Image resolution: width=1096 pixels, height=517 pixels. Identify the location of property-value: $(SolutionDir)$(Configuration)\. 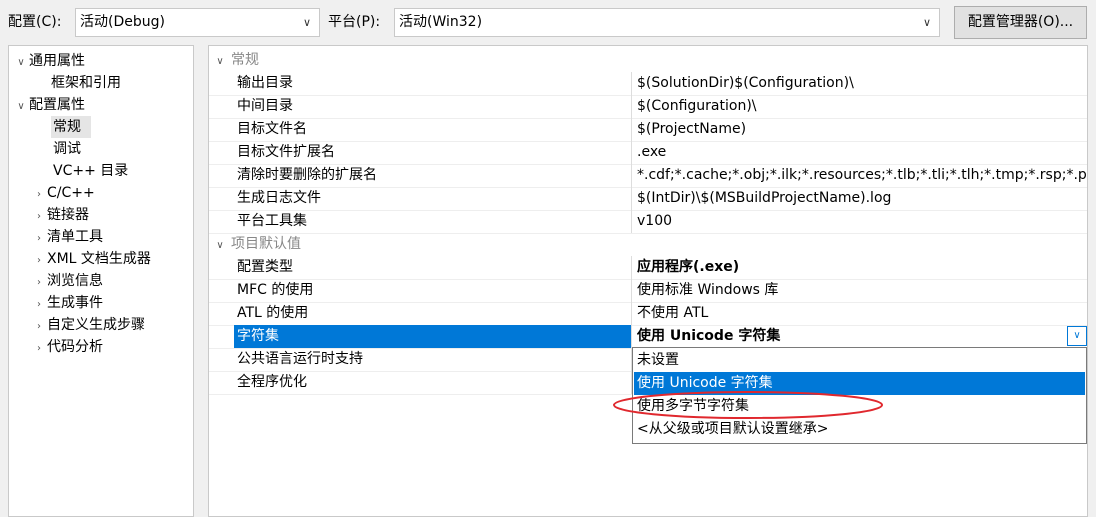
(859, 83).